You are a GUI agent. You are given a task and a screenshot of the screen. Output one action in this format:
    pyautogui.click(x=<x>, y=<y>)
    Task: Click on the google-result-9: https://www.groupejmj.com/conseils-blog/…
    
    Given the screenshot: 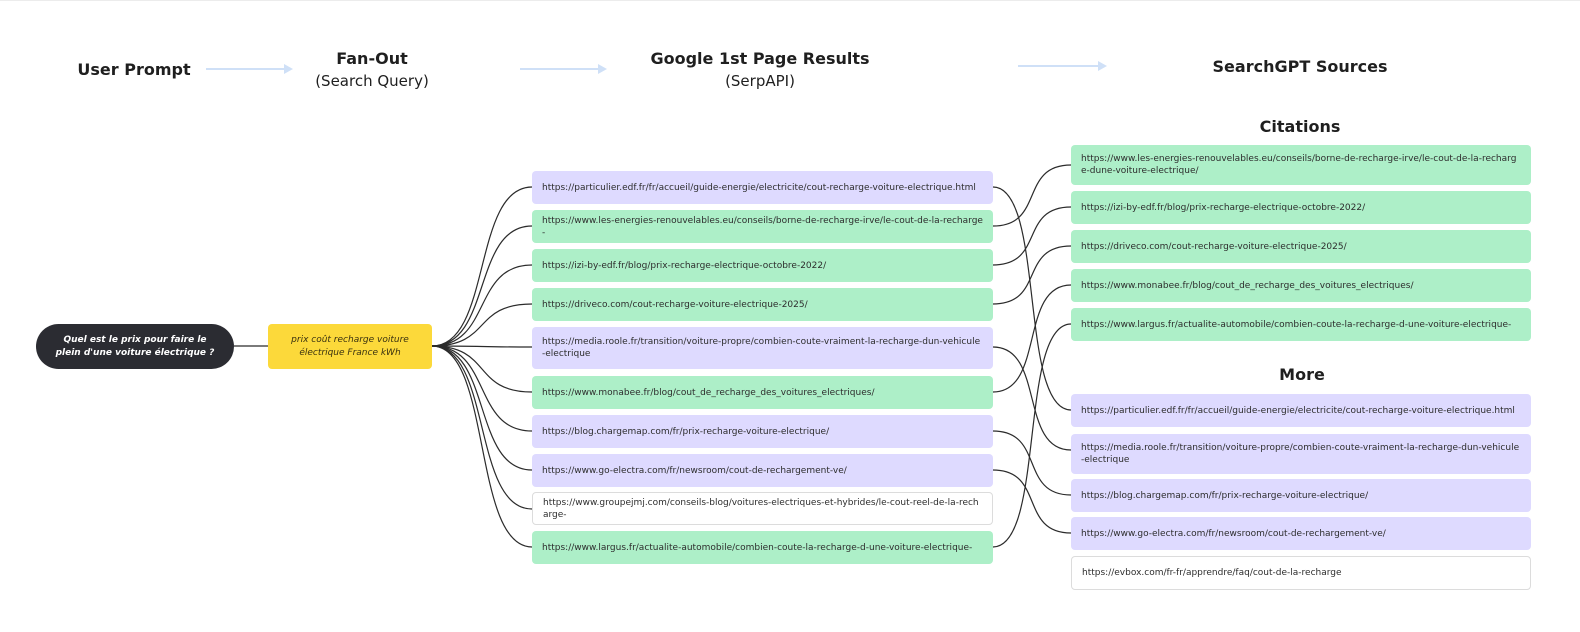 What is the action you would take?
    pyautogui.click(x=762, y=508)
    